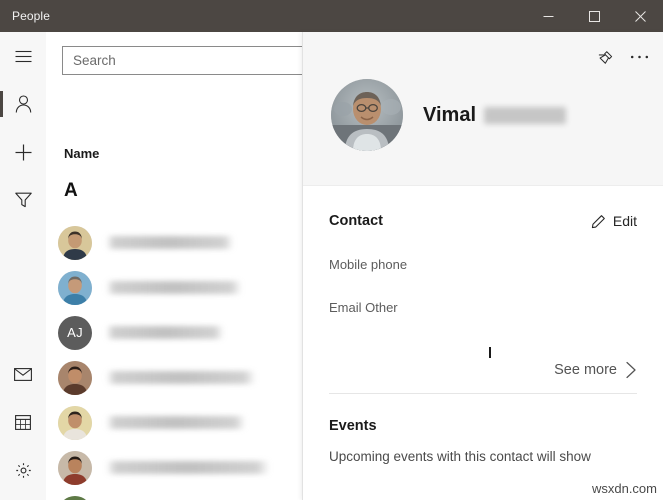 The width and height of the screenshot is (663, 500). Describe the element at coordinates (483, 370) in the screenshot. I see `see-more-button: See more` at that location.